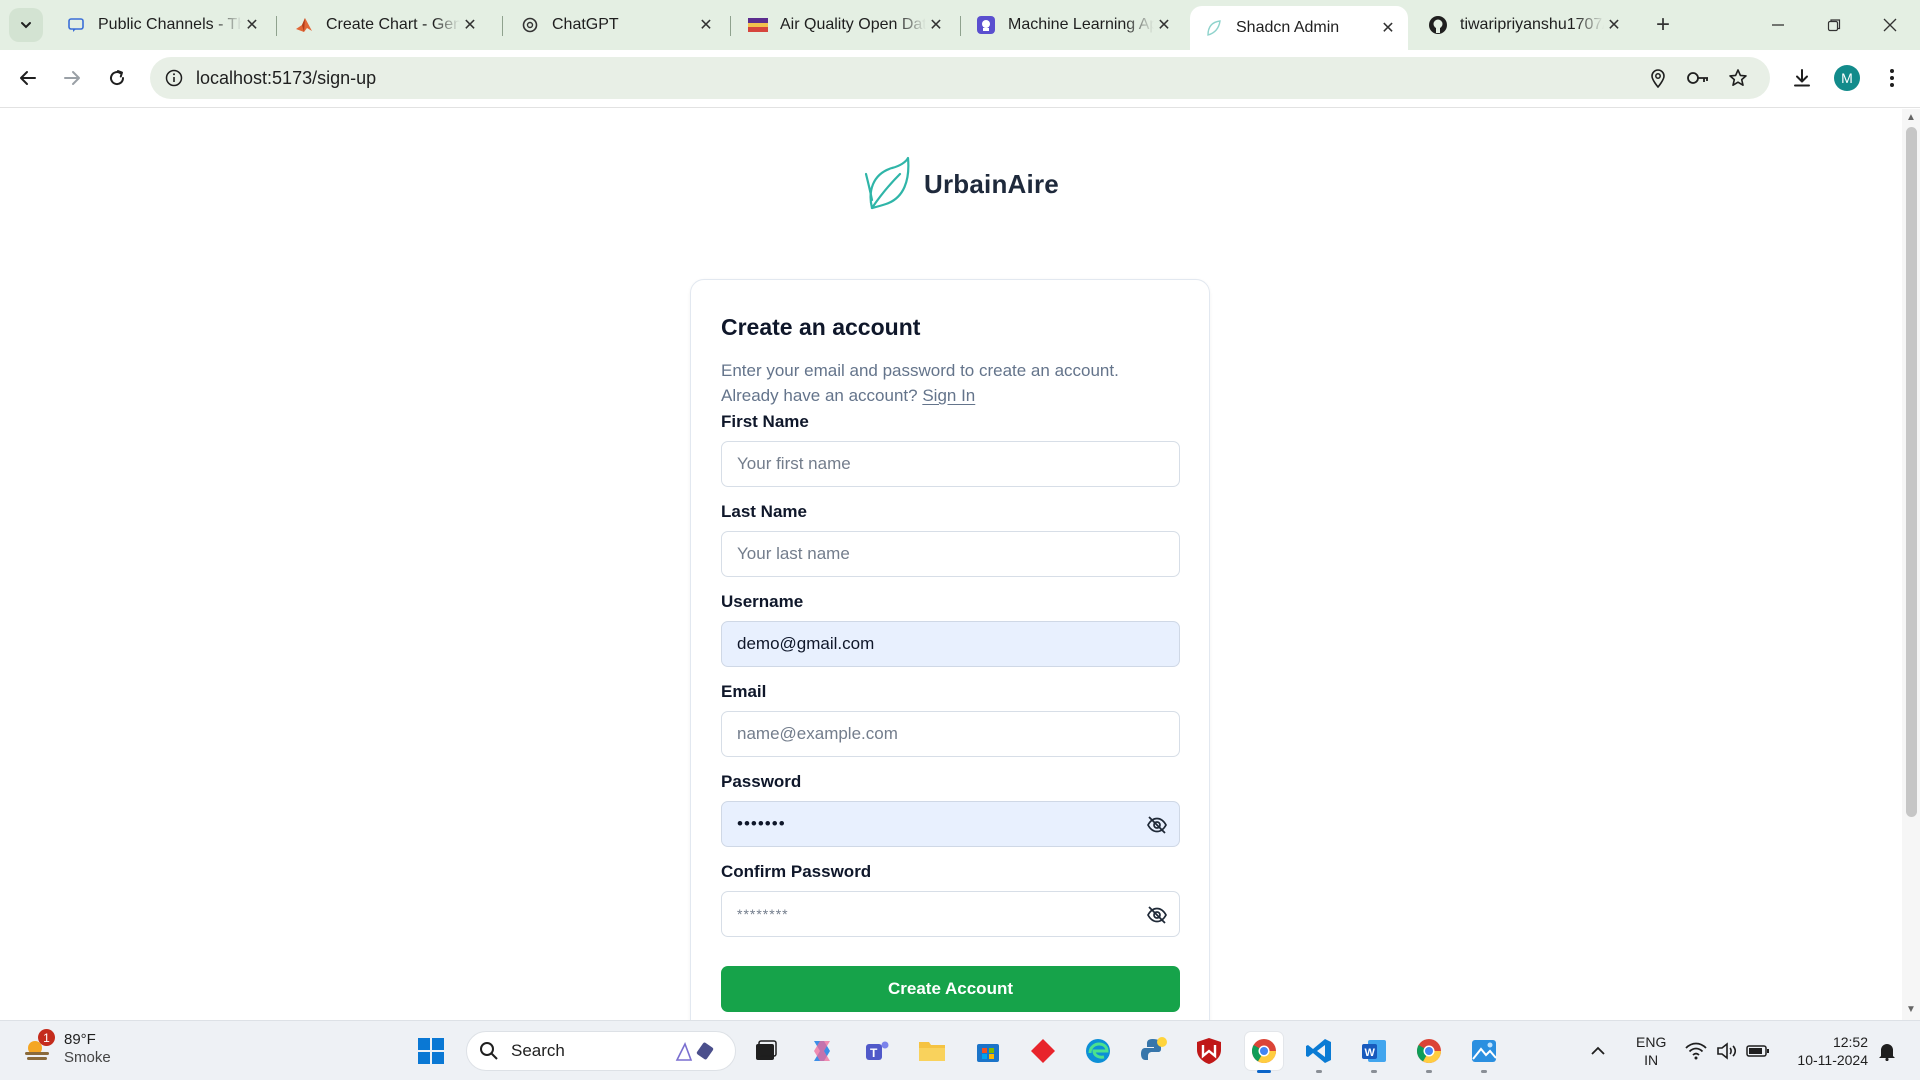  Describe the element at coordinates (1758, 1051) in the screenshot. I see `battery-status` at that location.